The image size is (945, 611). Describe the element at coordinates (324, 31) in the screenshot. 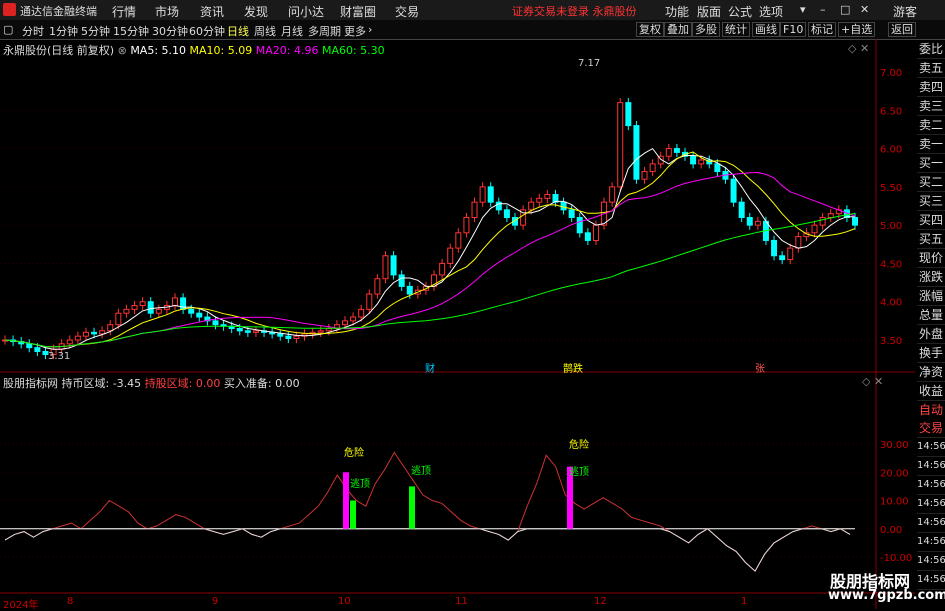

I see `period-tab-multi: 多周期` at that location.